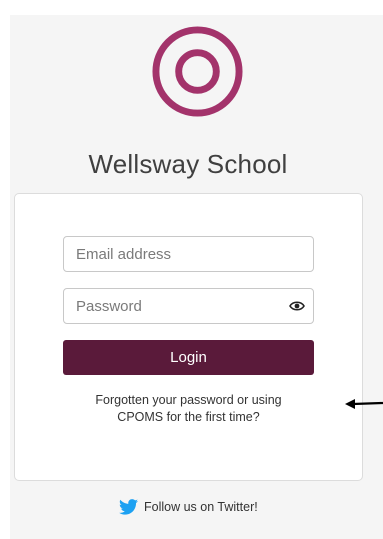 This screenshot has height=539, width=383. I want to click on email-input, so click(188, 254).